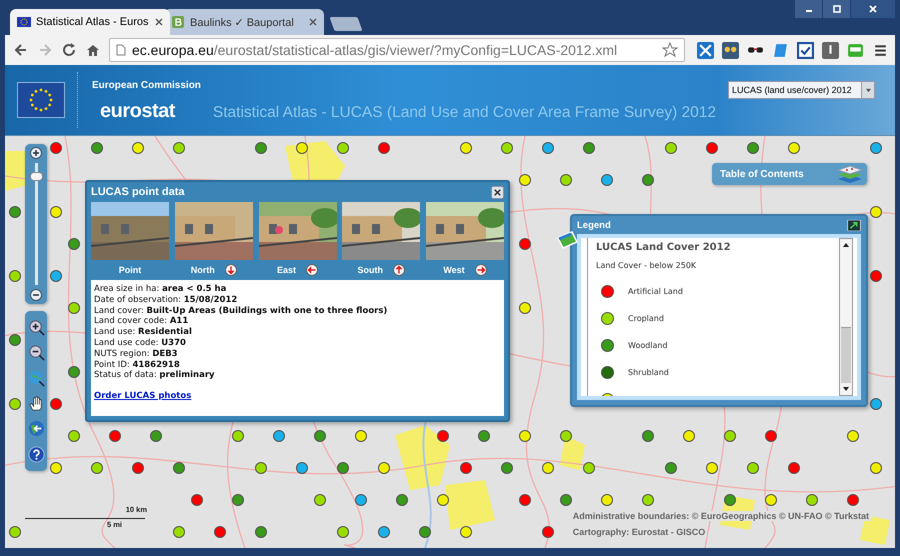 This screenshot has height=556, width=900. What do you see at coordinates (846, 389) in the screenshot?
I see `scroll-down-icon` at bounding box center [846, 389].